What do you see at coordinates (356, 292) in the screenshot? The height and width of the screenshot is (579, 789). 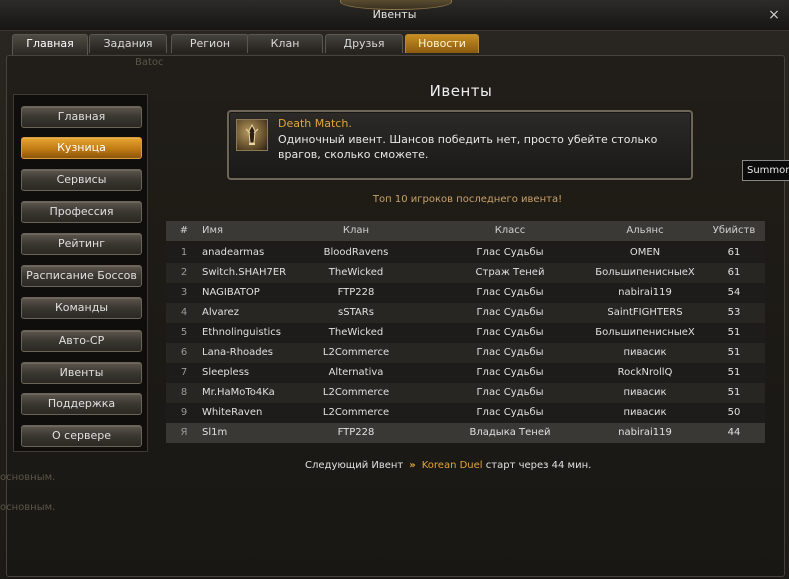 I see `row-clan: FTP228` at bounding box center [356, 292].